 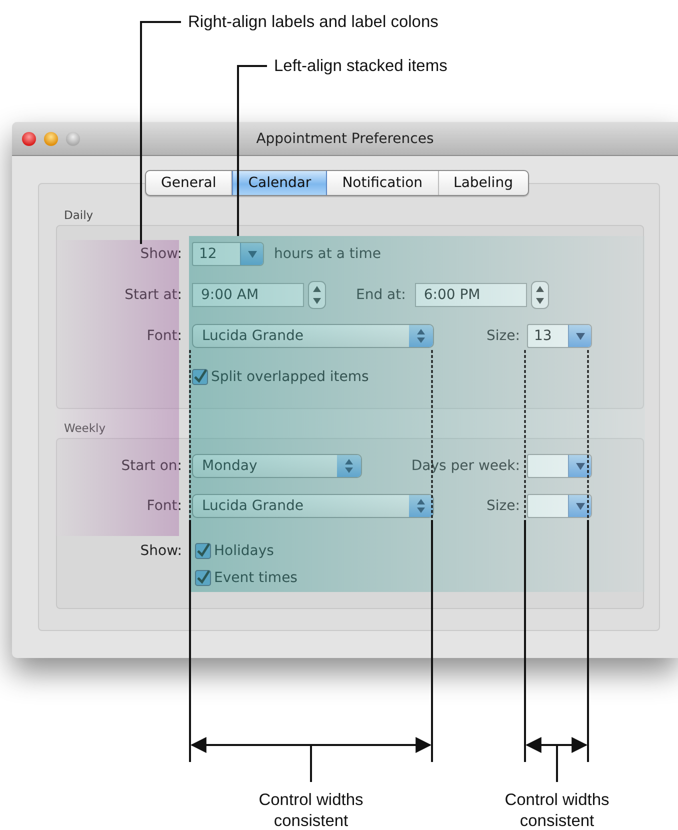 What do you see at coordinates (277, 466) in the screenshot?
I see `popup-button: Monday` at bounding box center [277, 466].